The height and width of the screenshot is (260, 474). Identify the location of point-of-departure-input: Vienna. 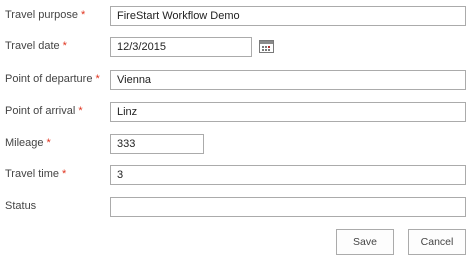
(288, 80).